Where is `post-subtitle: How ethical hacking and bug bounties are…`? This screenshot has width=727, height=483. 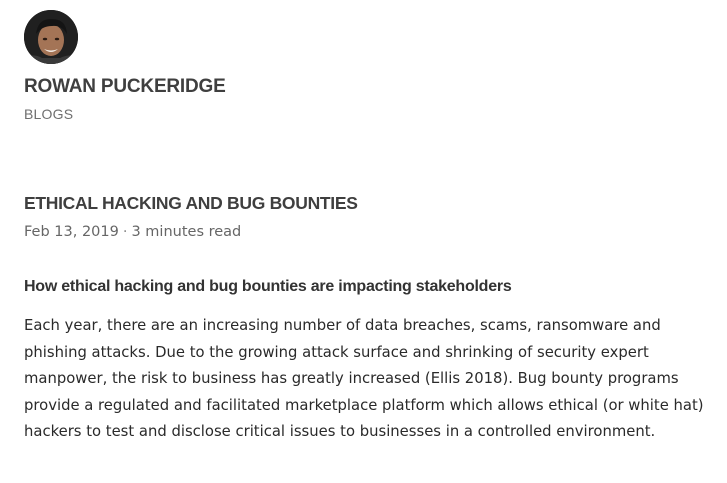
post-subtitle: How ethical hacking and bug bounties are… is located at coordinates (268, 286).